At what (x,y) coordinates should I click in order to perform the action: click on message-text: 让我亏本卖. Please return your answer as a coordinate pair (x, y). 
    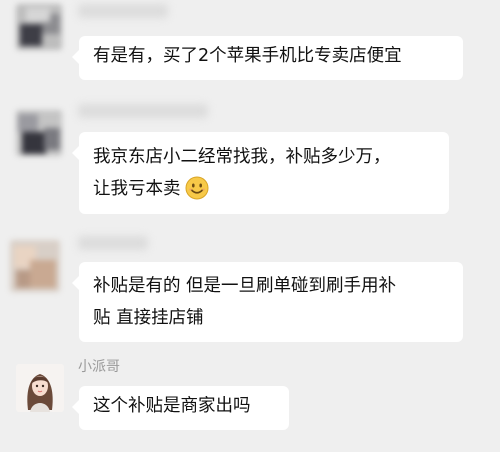
    Looking at the image, I should click on (137, 189).